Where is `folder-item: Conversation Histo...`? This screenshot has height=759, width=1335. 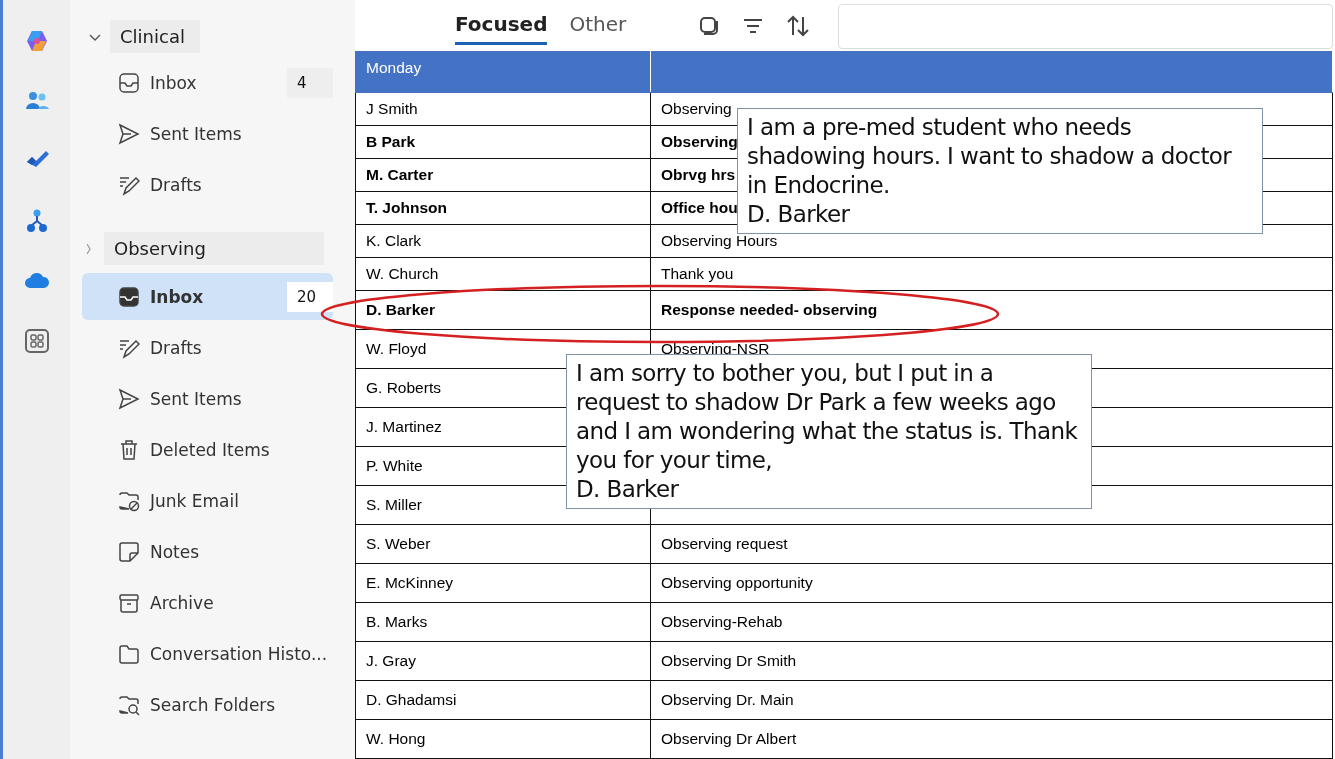 folder-item: Conversation Histo... is located at coordinates (207, 653).